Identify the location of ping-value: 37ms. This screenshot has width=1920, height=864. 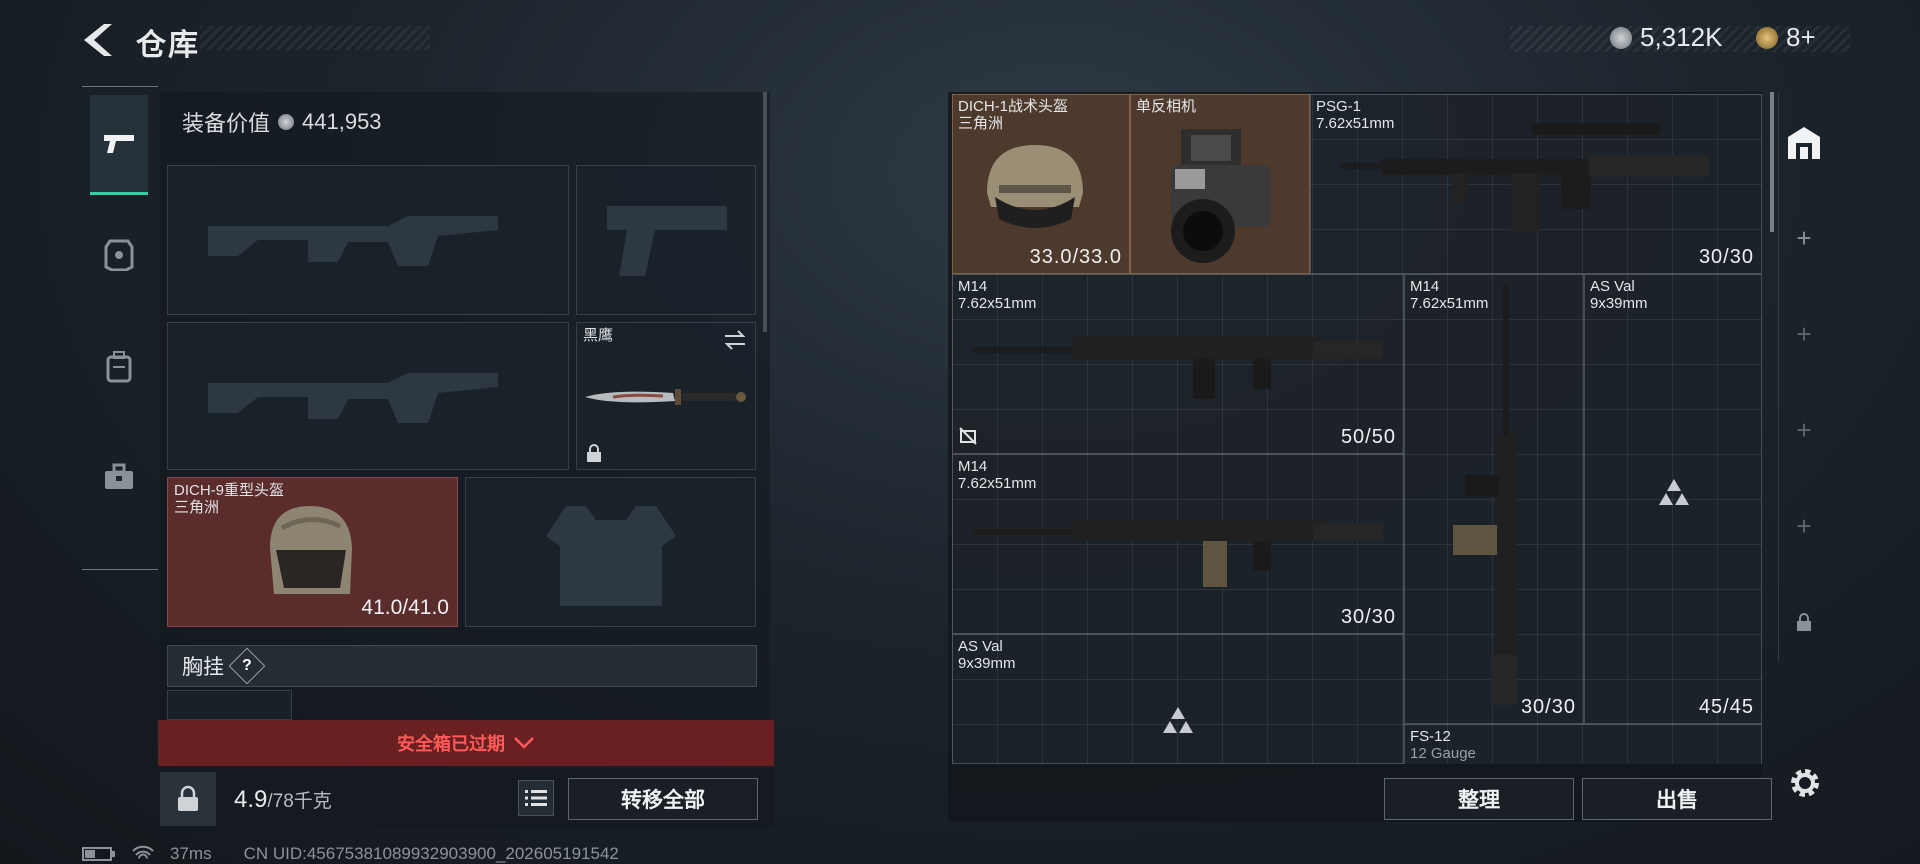
(191, 853).